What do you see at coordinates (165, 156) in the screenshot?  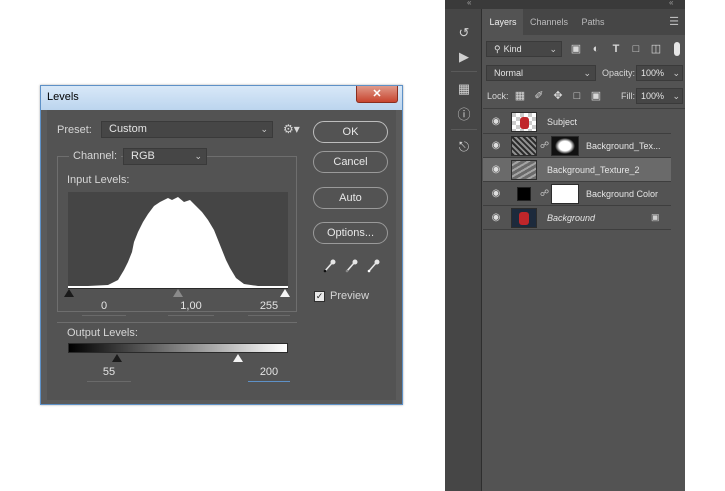 I see `channel-dropdown: RGB ⌄` at bounding box center [165, 156].